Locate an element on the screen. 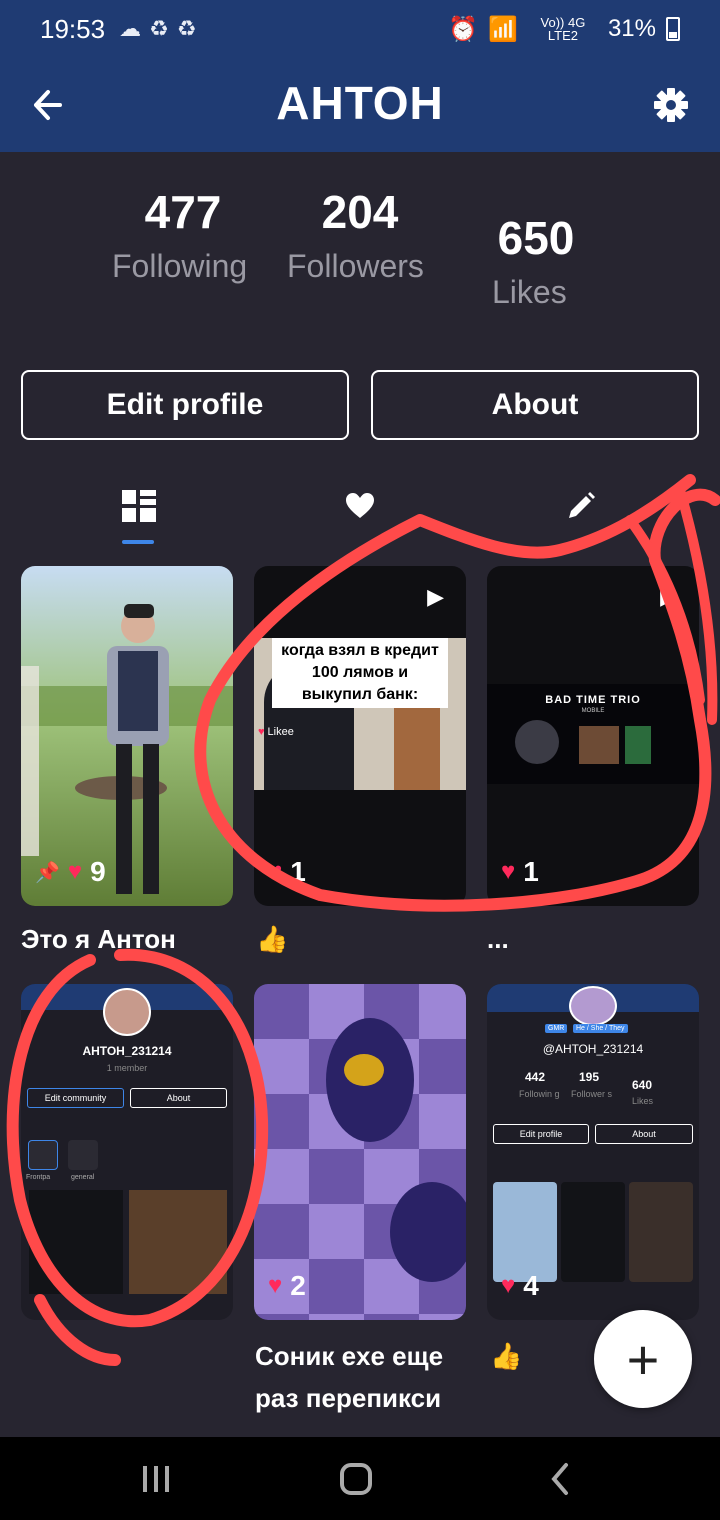 The height and width of the screenshot is (1520, 720). stat-likes: 650 Likes is located at coordinates (577, 265).